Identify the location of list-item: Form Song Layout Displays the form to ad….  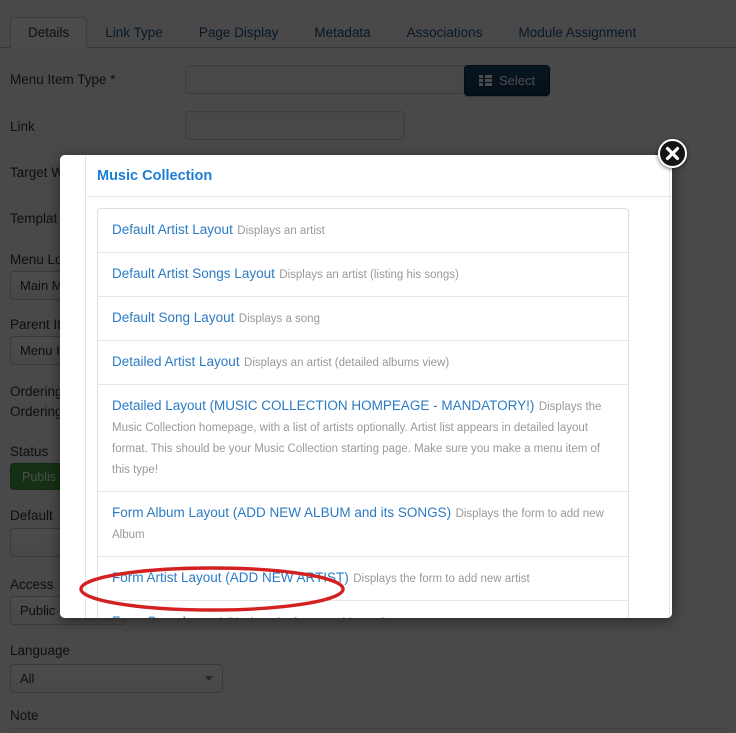
(363, 609).